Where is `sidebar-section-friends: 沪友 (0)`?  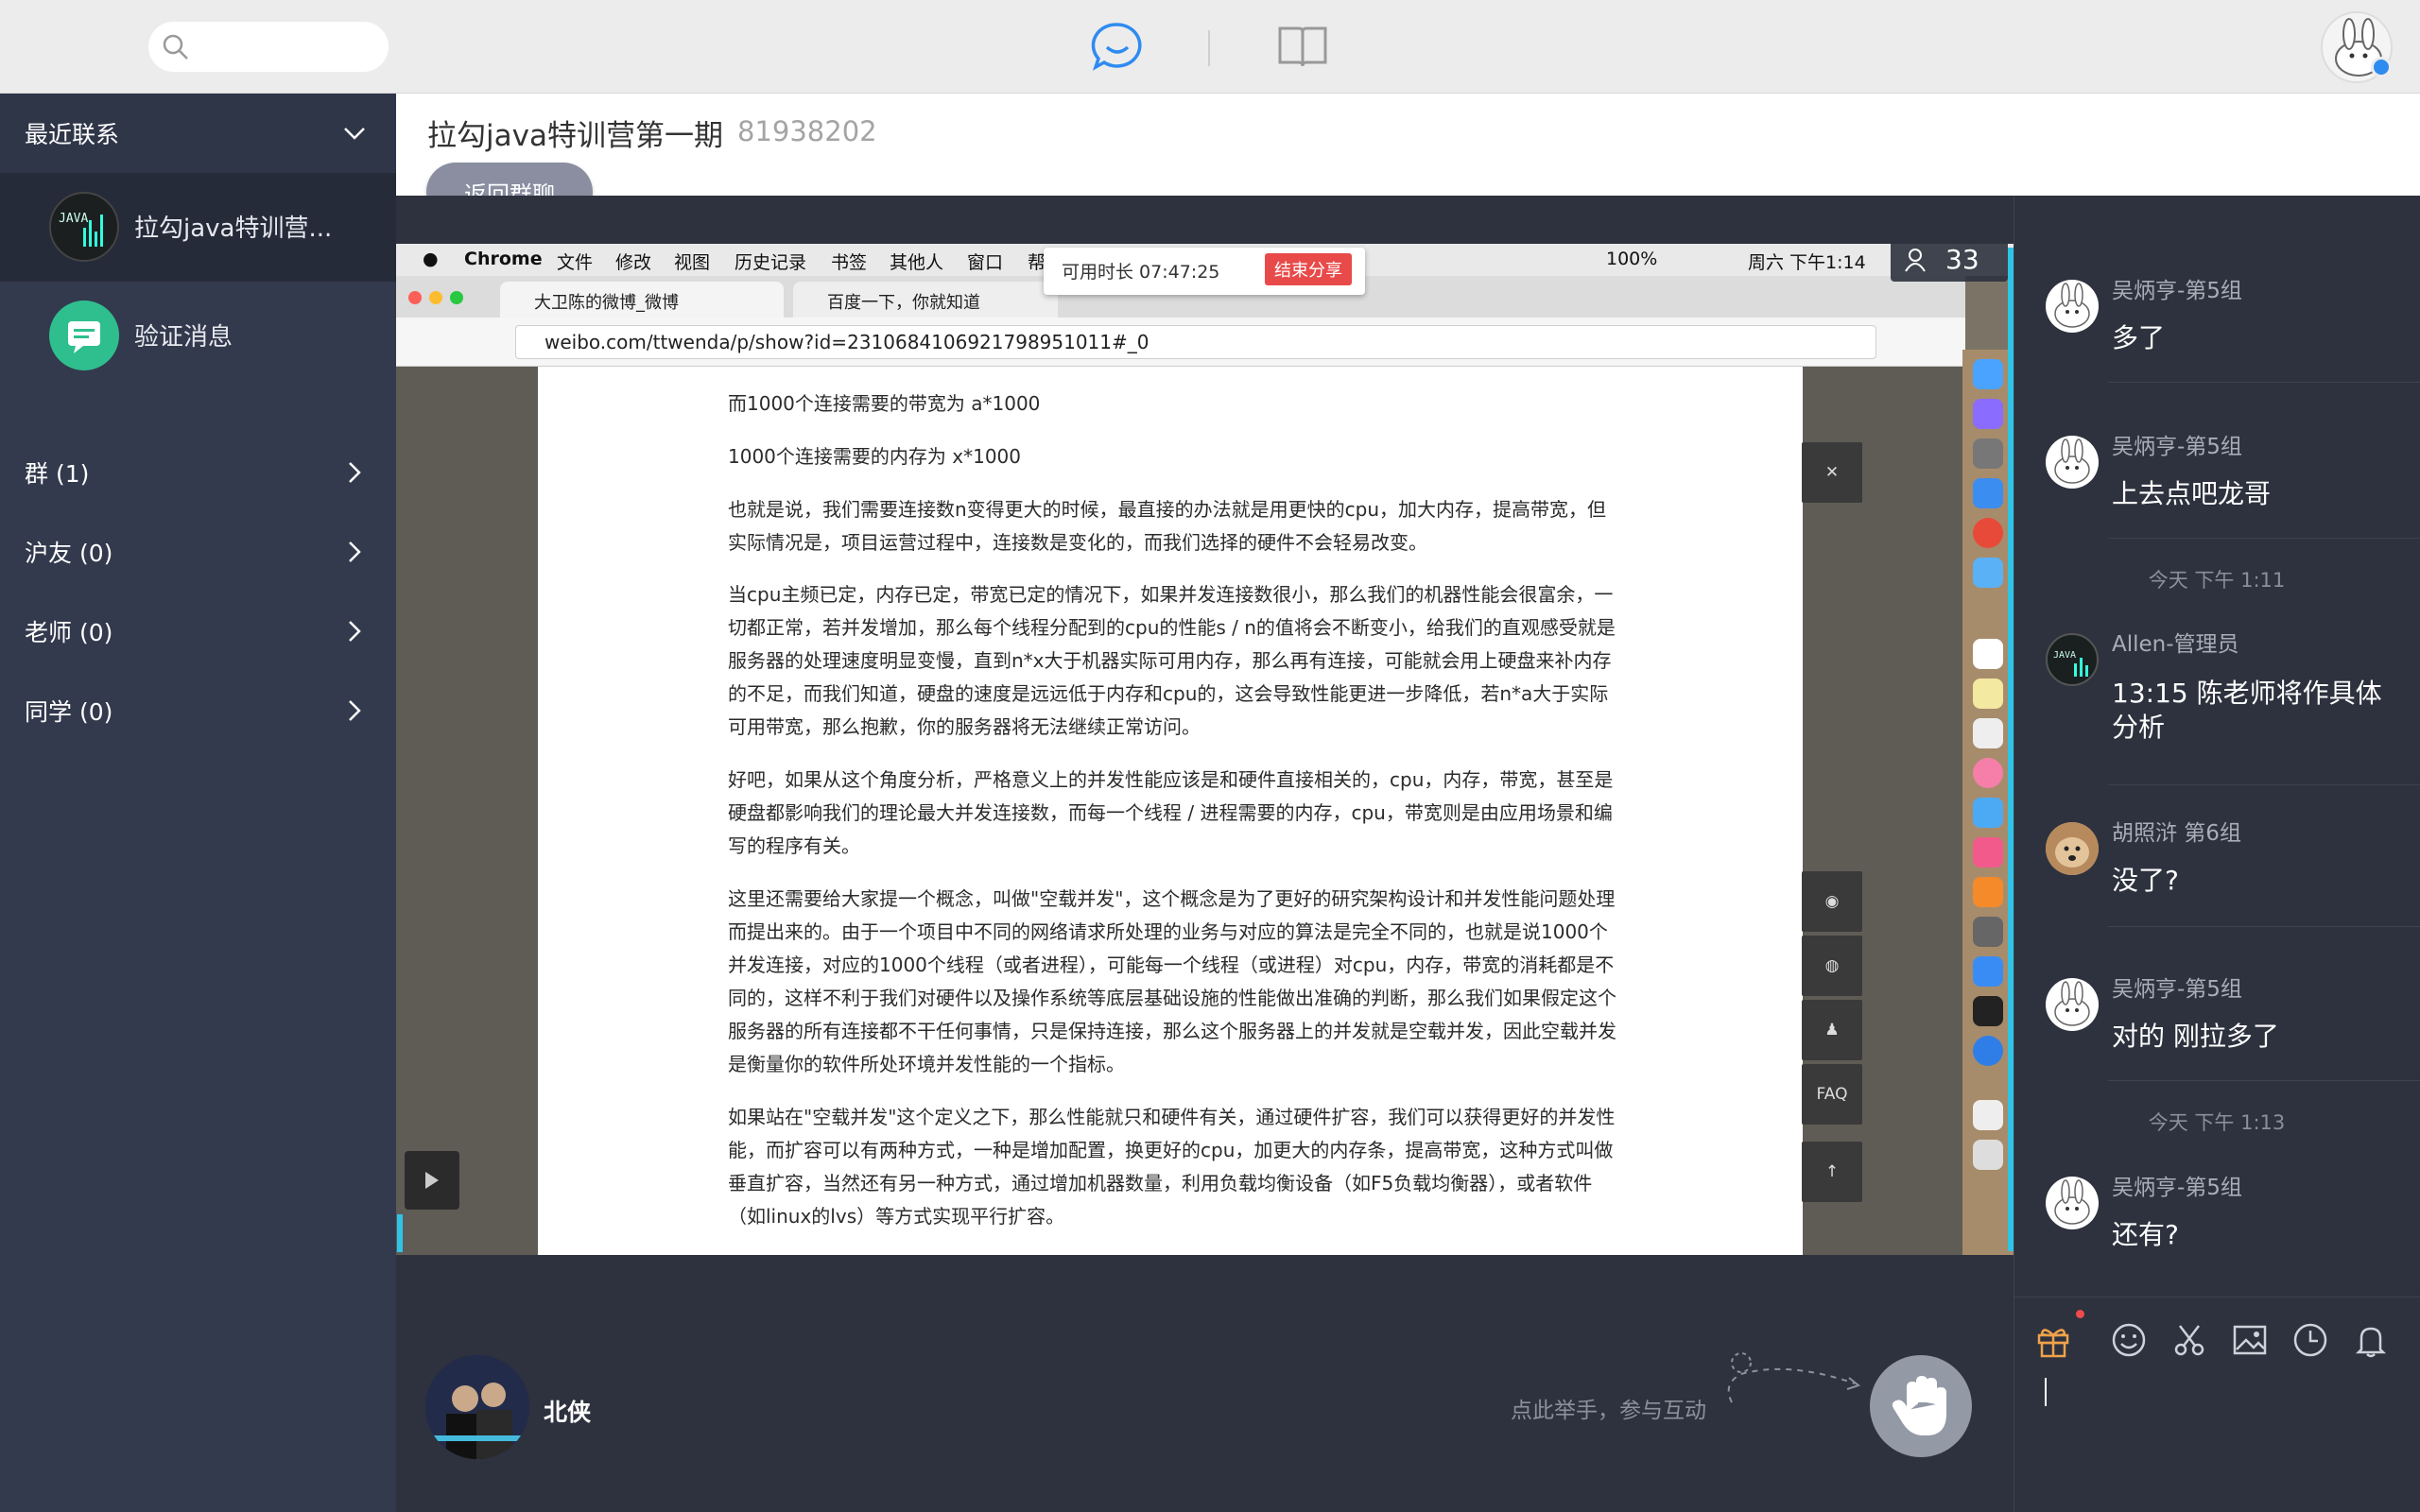
sidebar-section-friends: 沪友 (0) is located at coordinates (198, 552).